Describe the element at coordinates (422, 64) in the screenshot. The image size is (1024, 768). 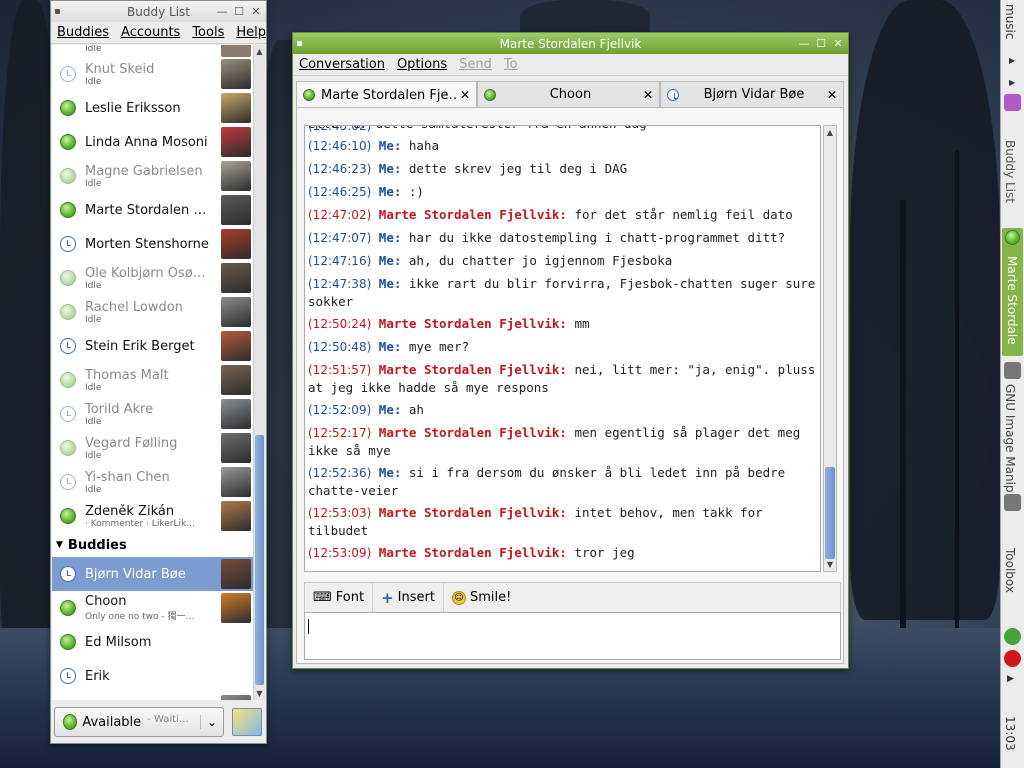
I see `menu-options: Options` at that location.